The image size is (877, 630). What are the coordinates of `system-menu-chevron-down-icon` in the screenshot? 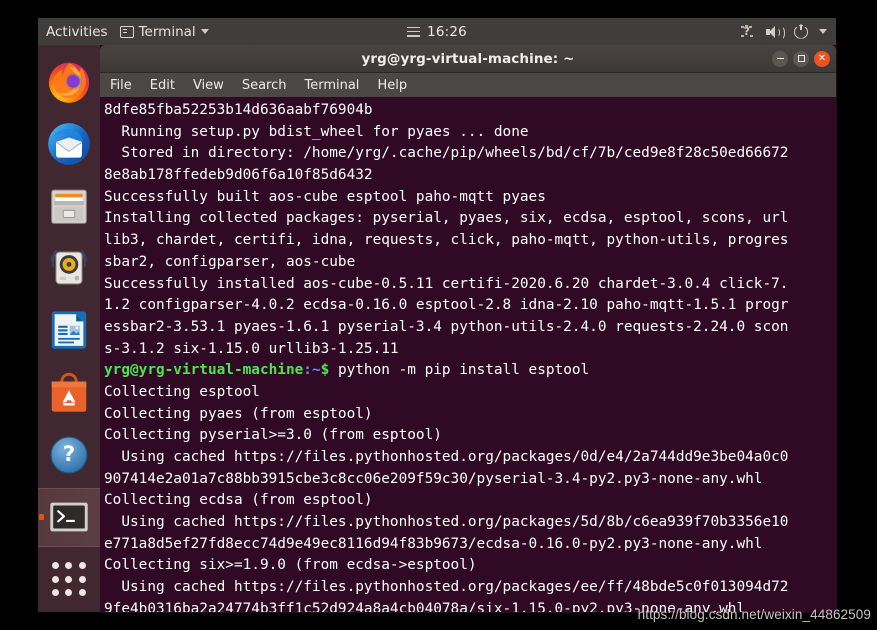 It's located at (823, 31).